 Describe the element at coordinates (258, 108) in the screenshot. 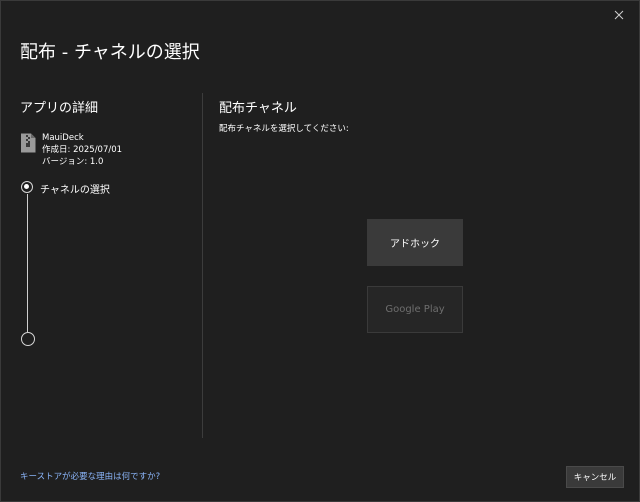

I see `channel-heading: 配布チャネル` at that location.